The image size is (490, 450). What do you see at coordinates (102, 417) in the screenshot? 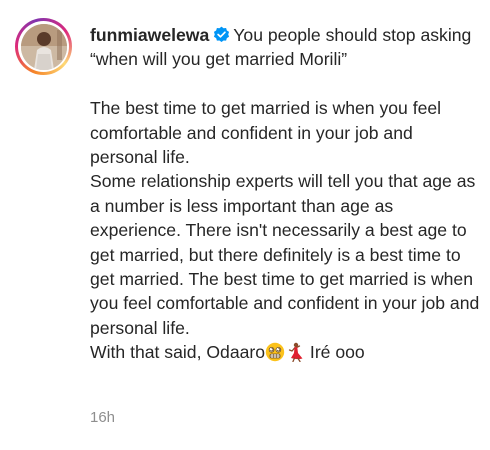
I see `comment-timestamp: 16h` at bounding box center [102, 417].